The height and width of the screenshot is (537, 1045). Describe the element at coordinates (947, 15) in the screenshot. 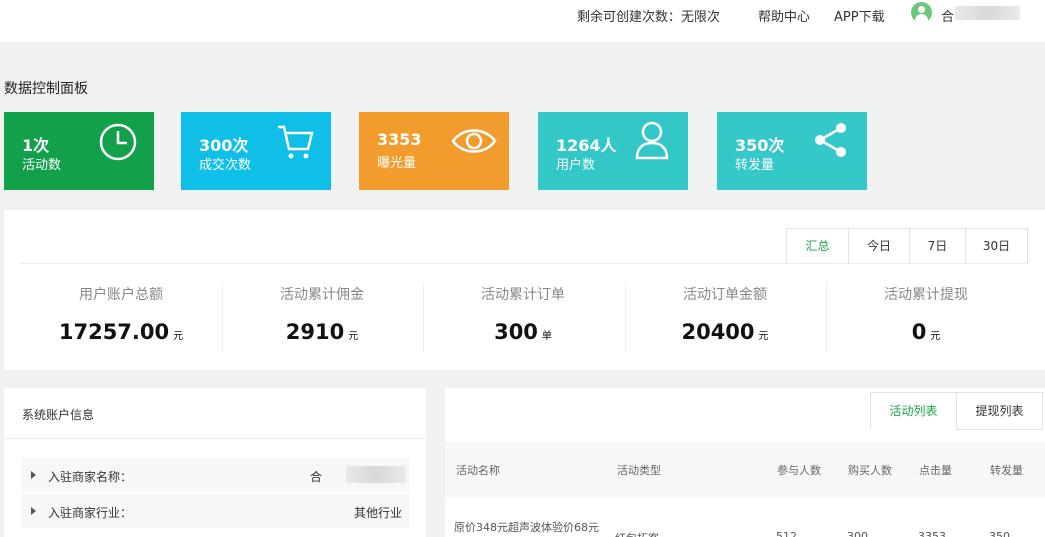

I see `user-name: 合` at that location.